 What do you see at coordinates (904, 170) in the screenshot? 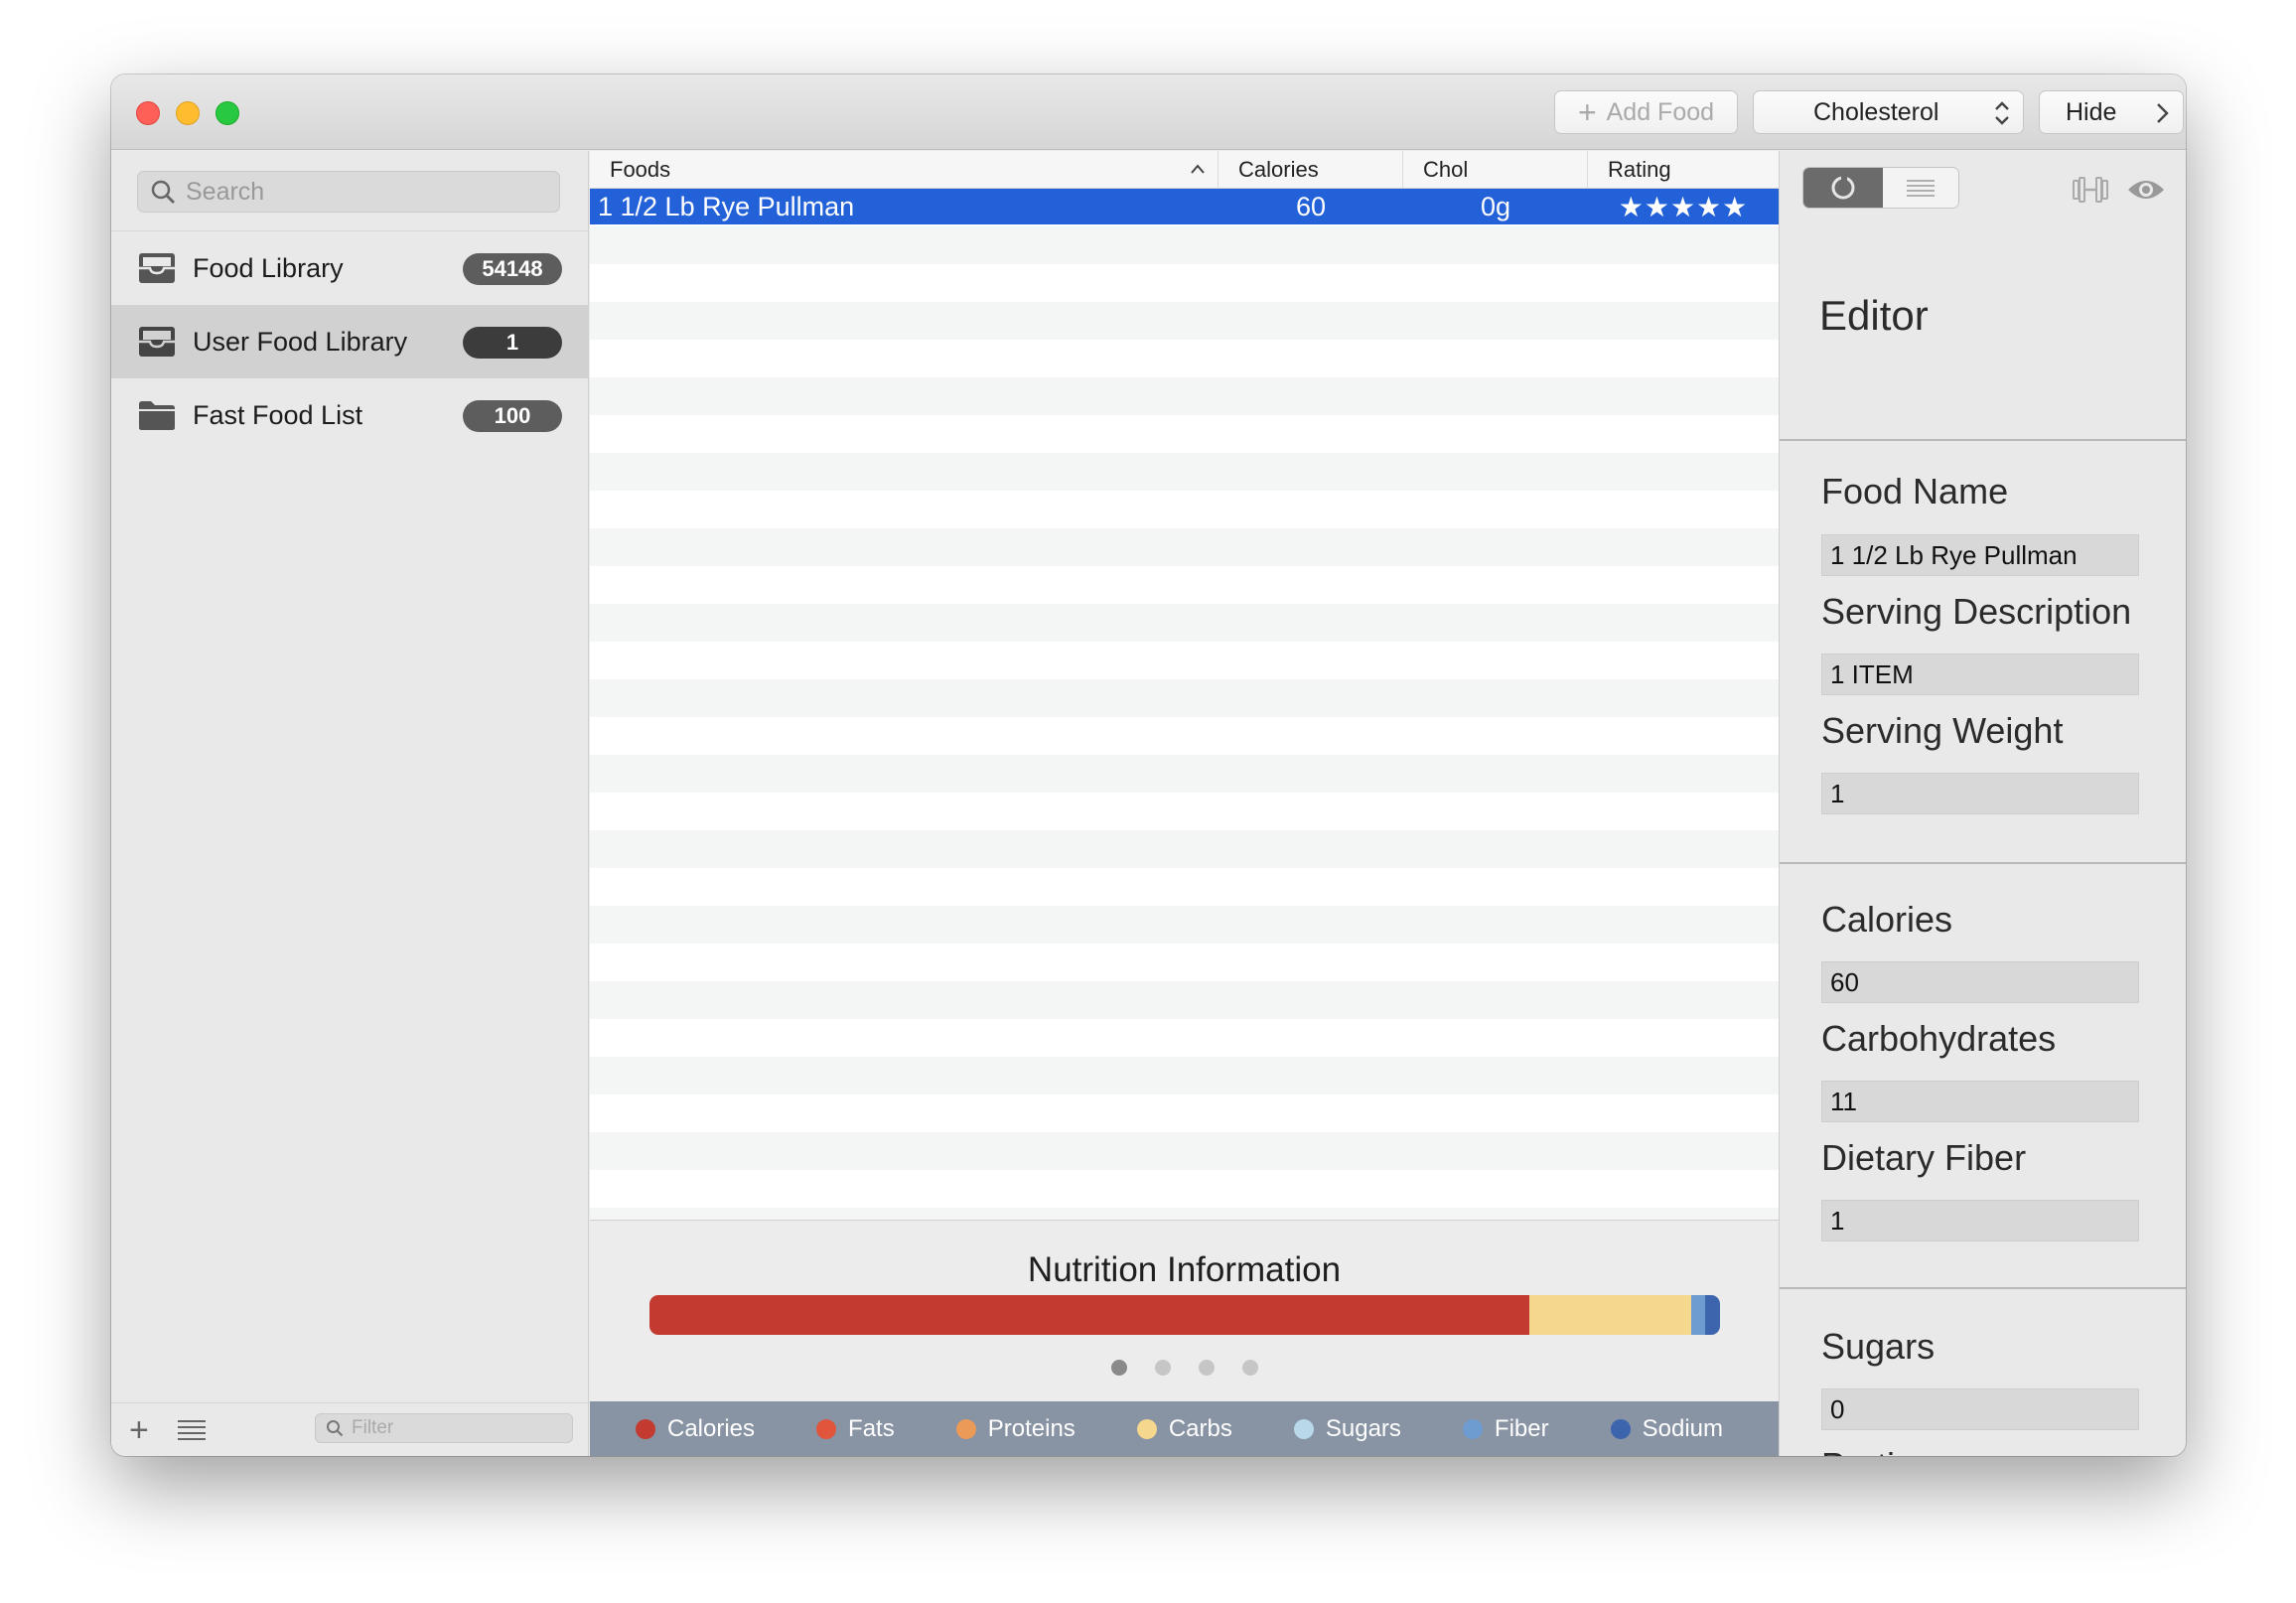
I see `column-header-foods: Foods` at bounding box center [904, 170].